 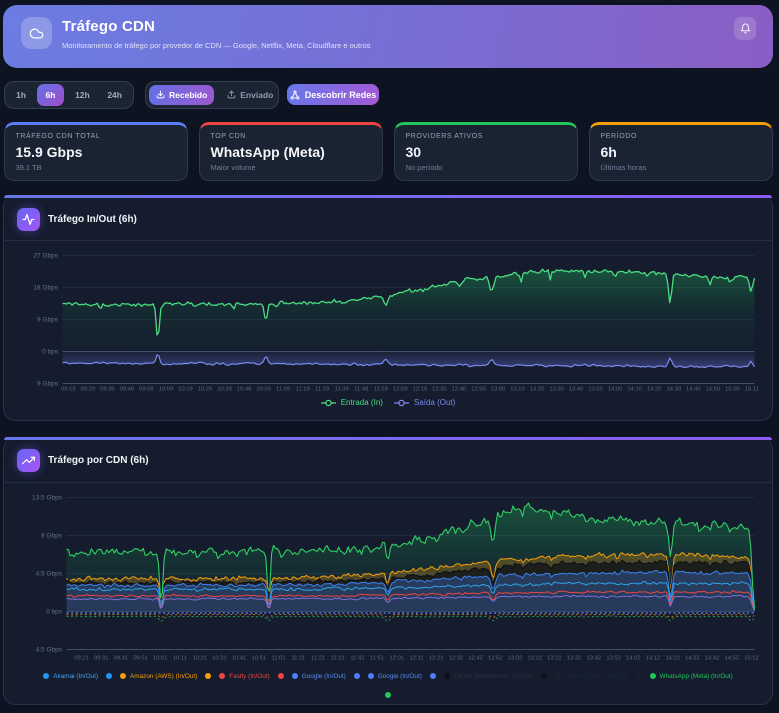 What do you see at coordinates (259, 659) in the screenshot?
I see `svg-text: 10:51` at bounding box center [259, 659].